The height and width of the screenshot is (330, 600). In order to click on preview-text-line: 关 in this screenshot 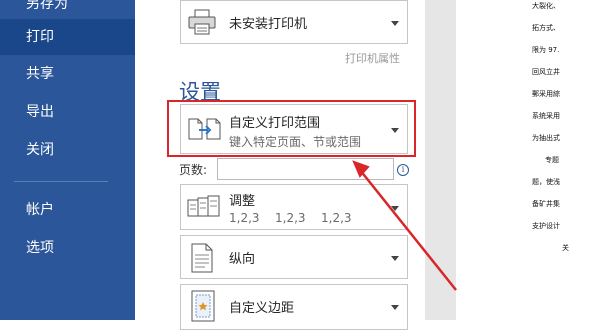, I will do `click(565, 248)`.